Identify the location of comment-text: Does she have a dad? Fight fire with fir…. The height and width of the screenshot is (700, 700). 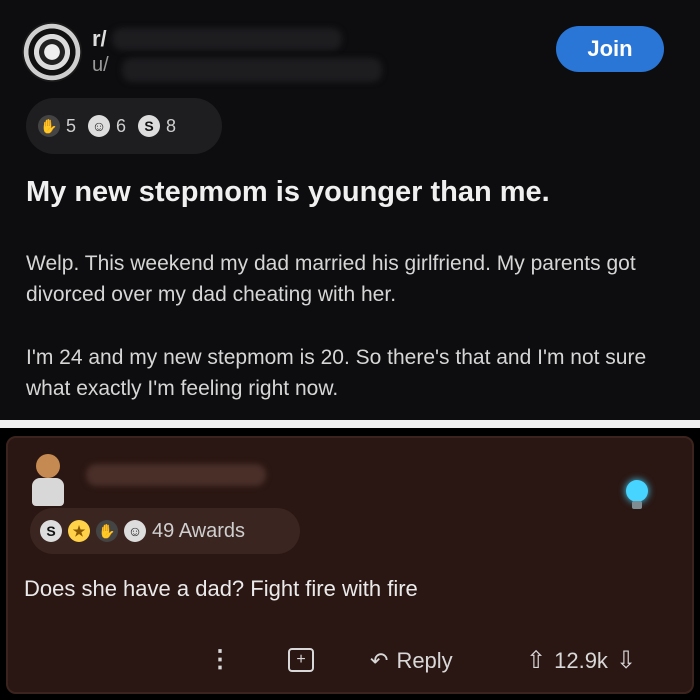
(221, 588).